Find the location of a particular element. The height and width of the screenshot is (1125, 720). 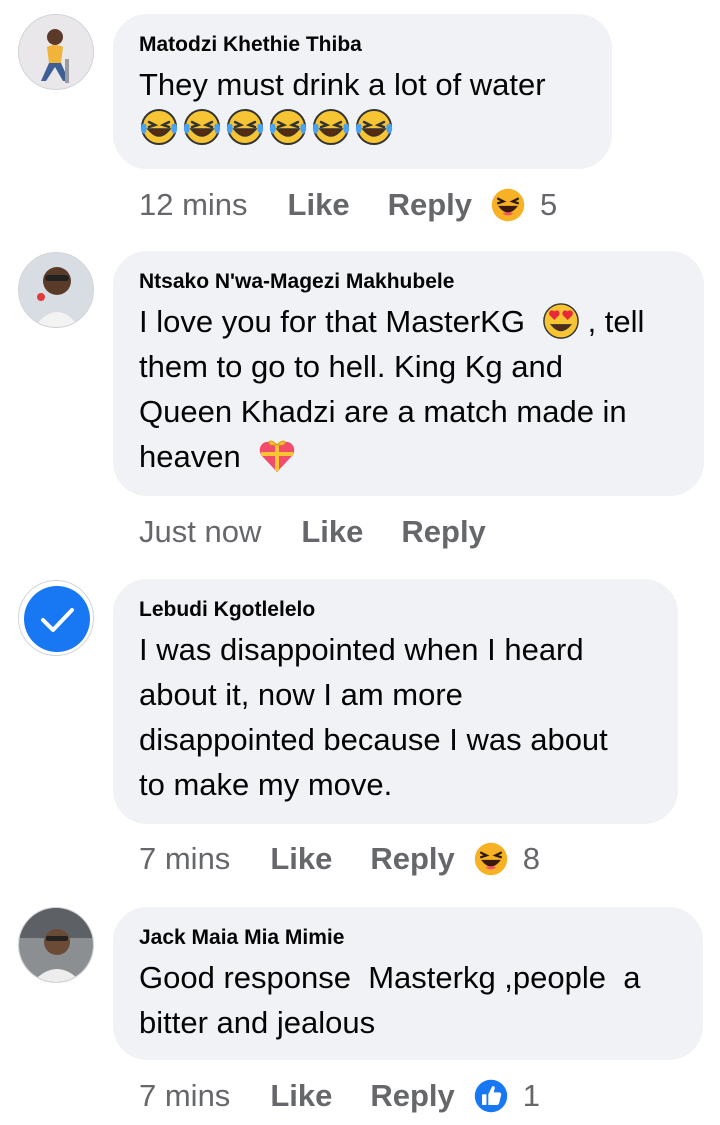

comment-text-line: I love you for that MasterKG is located at coordinates (332, 321).